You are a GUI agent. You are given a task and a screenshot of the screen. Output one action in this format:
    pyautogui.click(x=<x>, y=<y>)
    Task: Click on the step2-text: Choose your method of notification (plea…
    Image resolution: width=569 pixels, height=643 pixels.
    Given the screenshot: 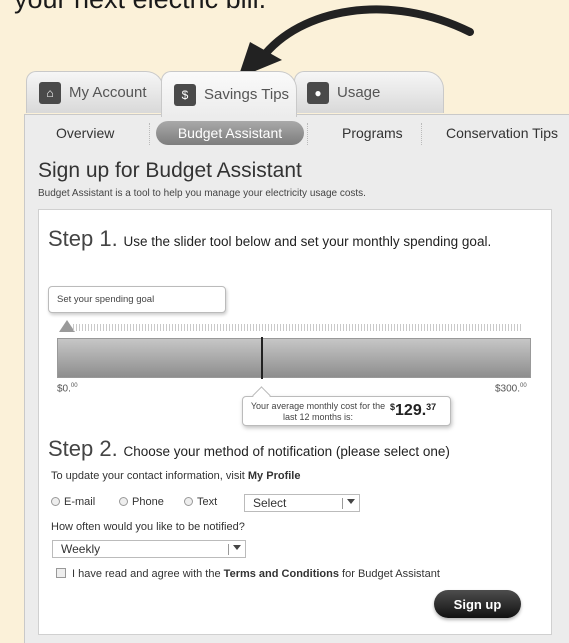 What is the action you would take?
    pyautogui.click(x=286, y=451)
    